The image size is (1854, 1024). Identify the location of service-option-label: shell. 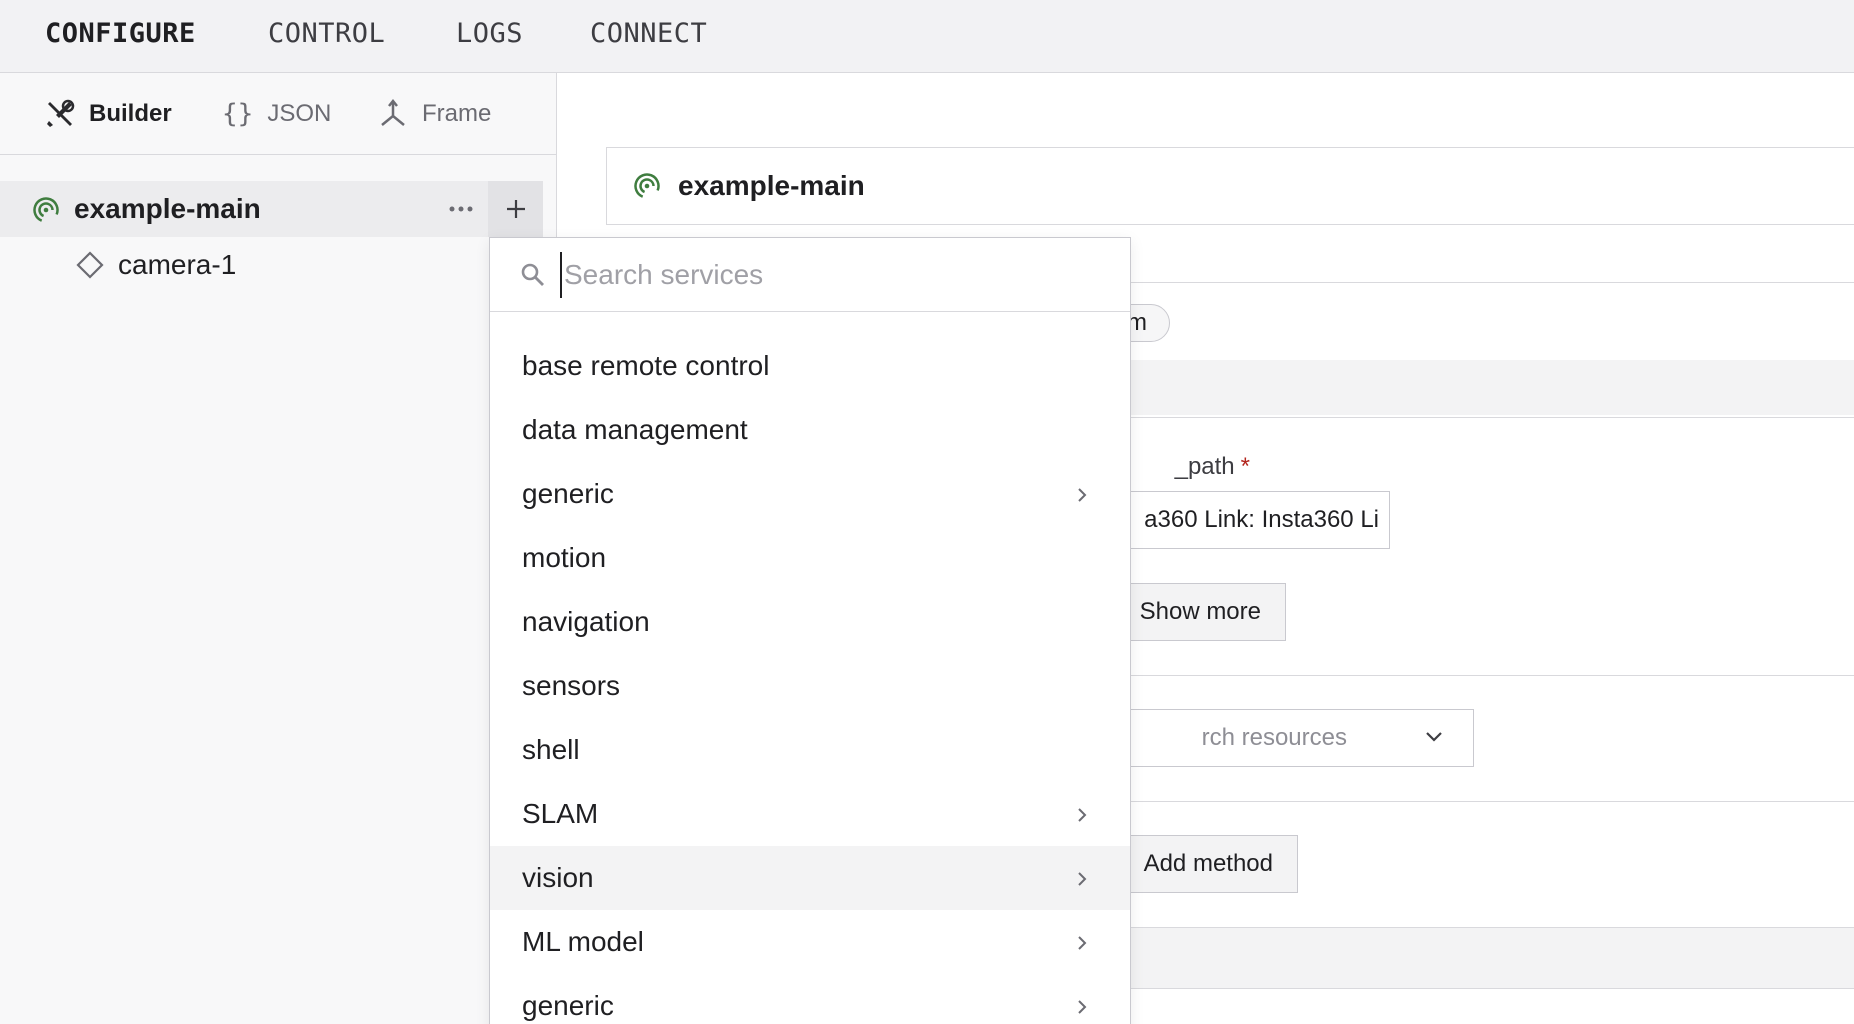
(551, 749).